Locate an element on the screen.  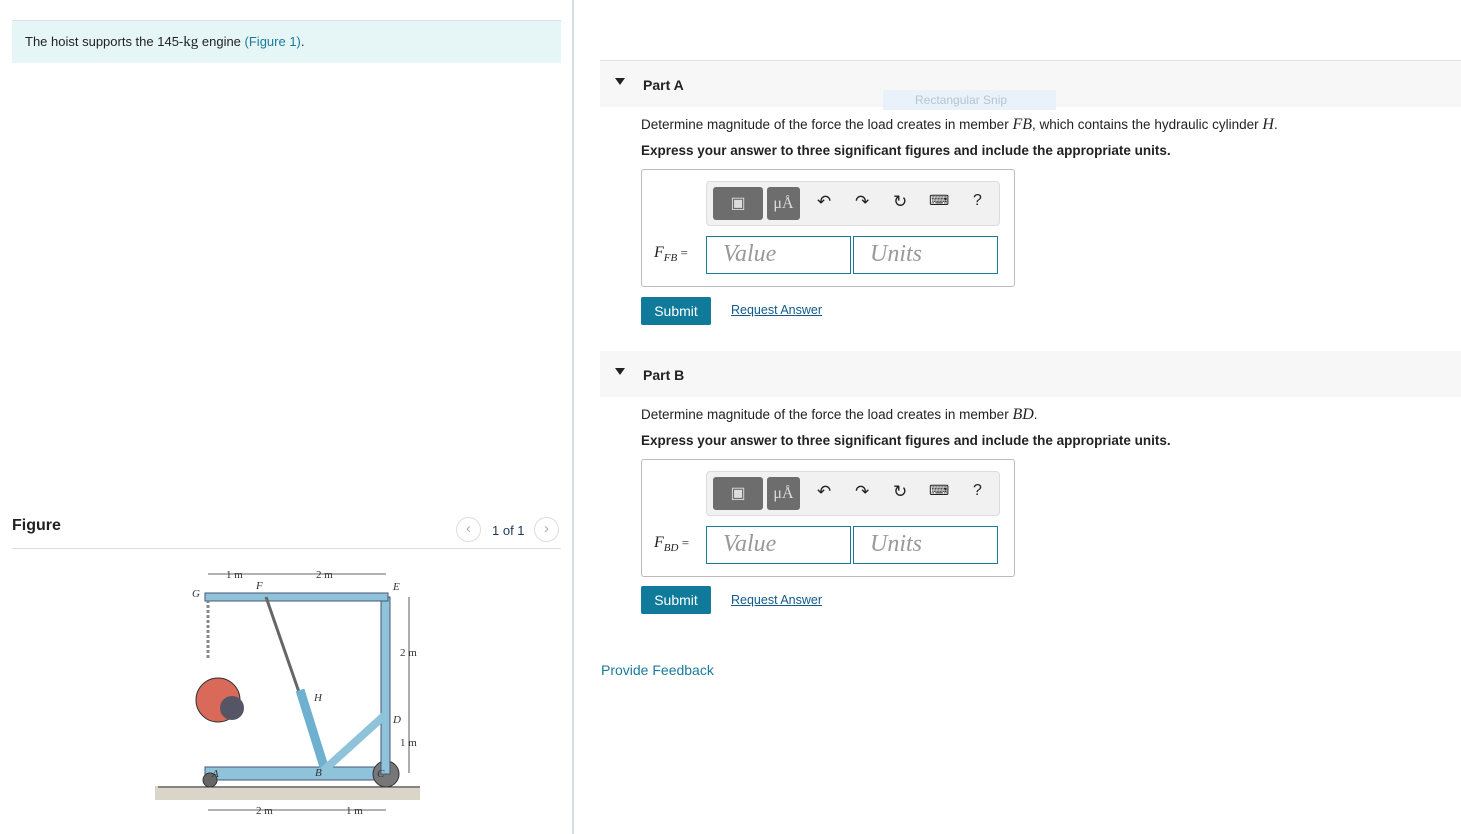
svg-text: B is located at coordinates (318, 773).